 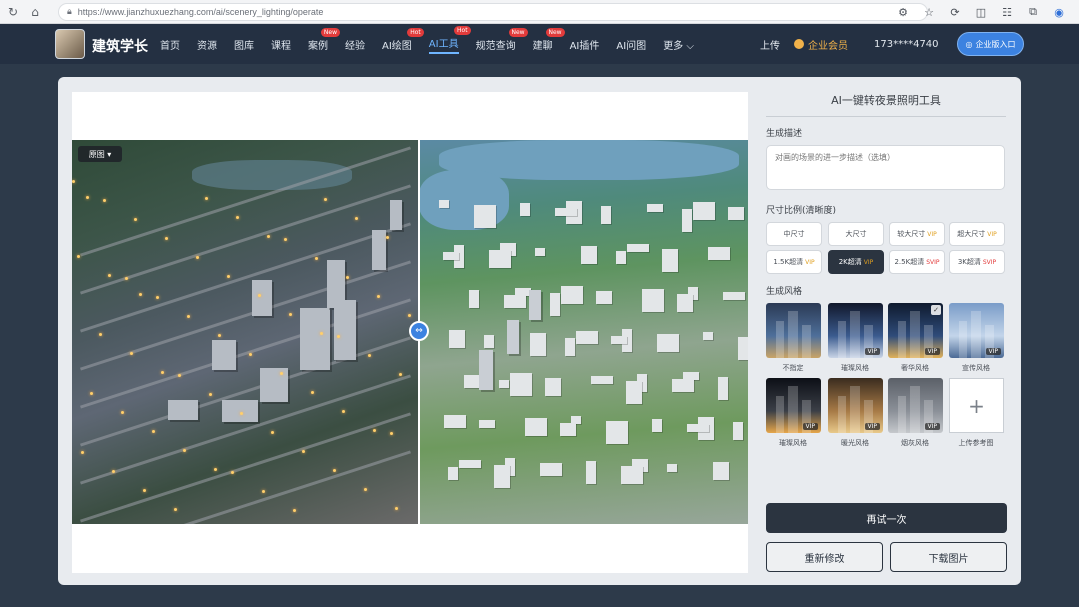 I want to click on view-selector: 原图 ▾, so click(x=100, y=154).